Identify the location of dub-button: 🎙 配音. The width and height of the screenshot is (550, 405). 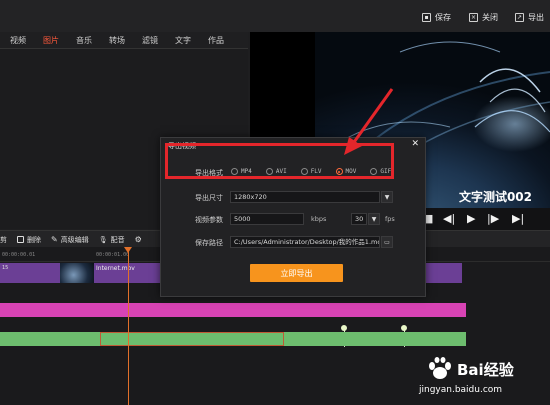
(112, 240).